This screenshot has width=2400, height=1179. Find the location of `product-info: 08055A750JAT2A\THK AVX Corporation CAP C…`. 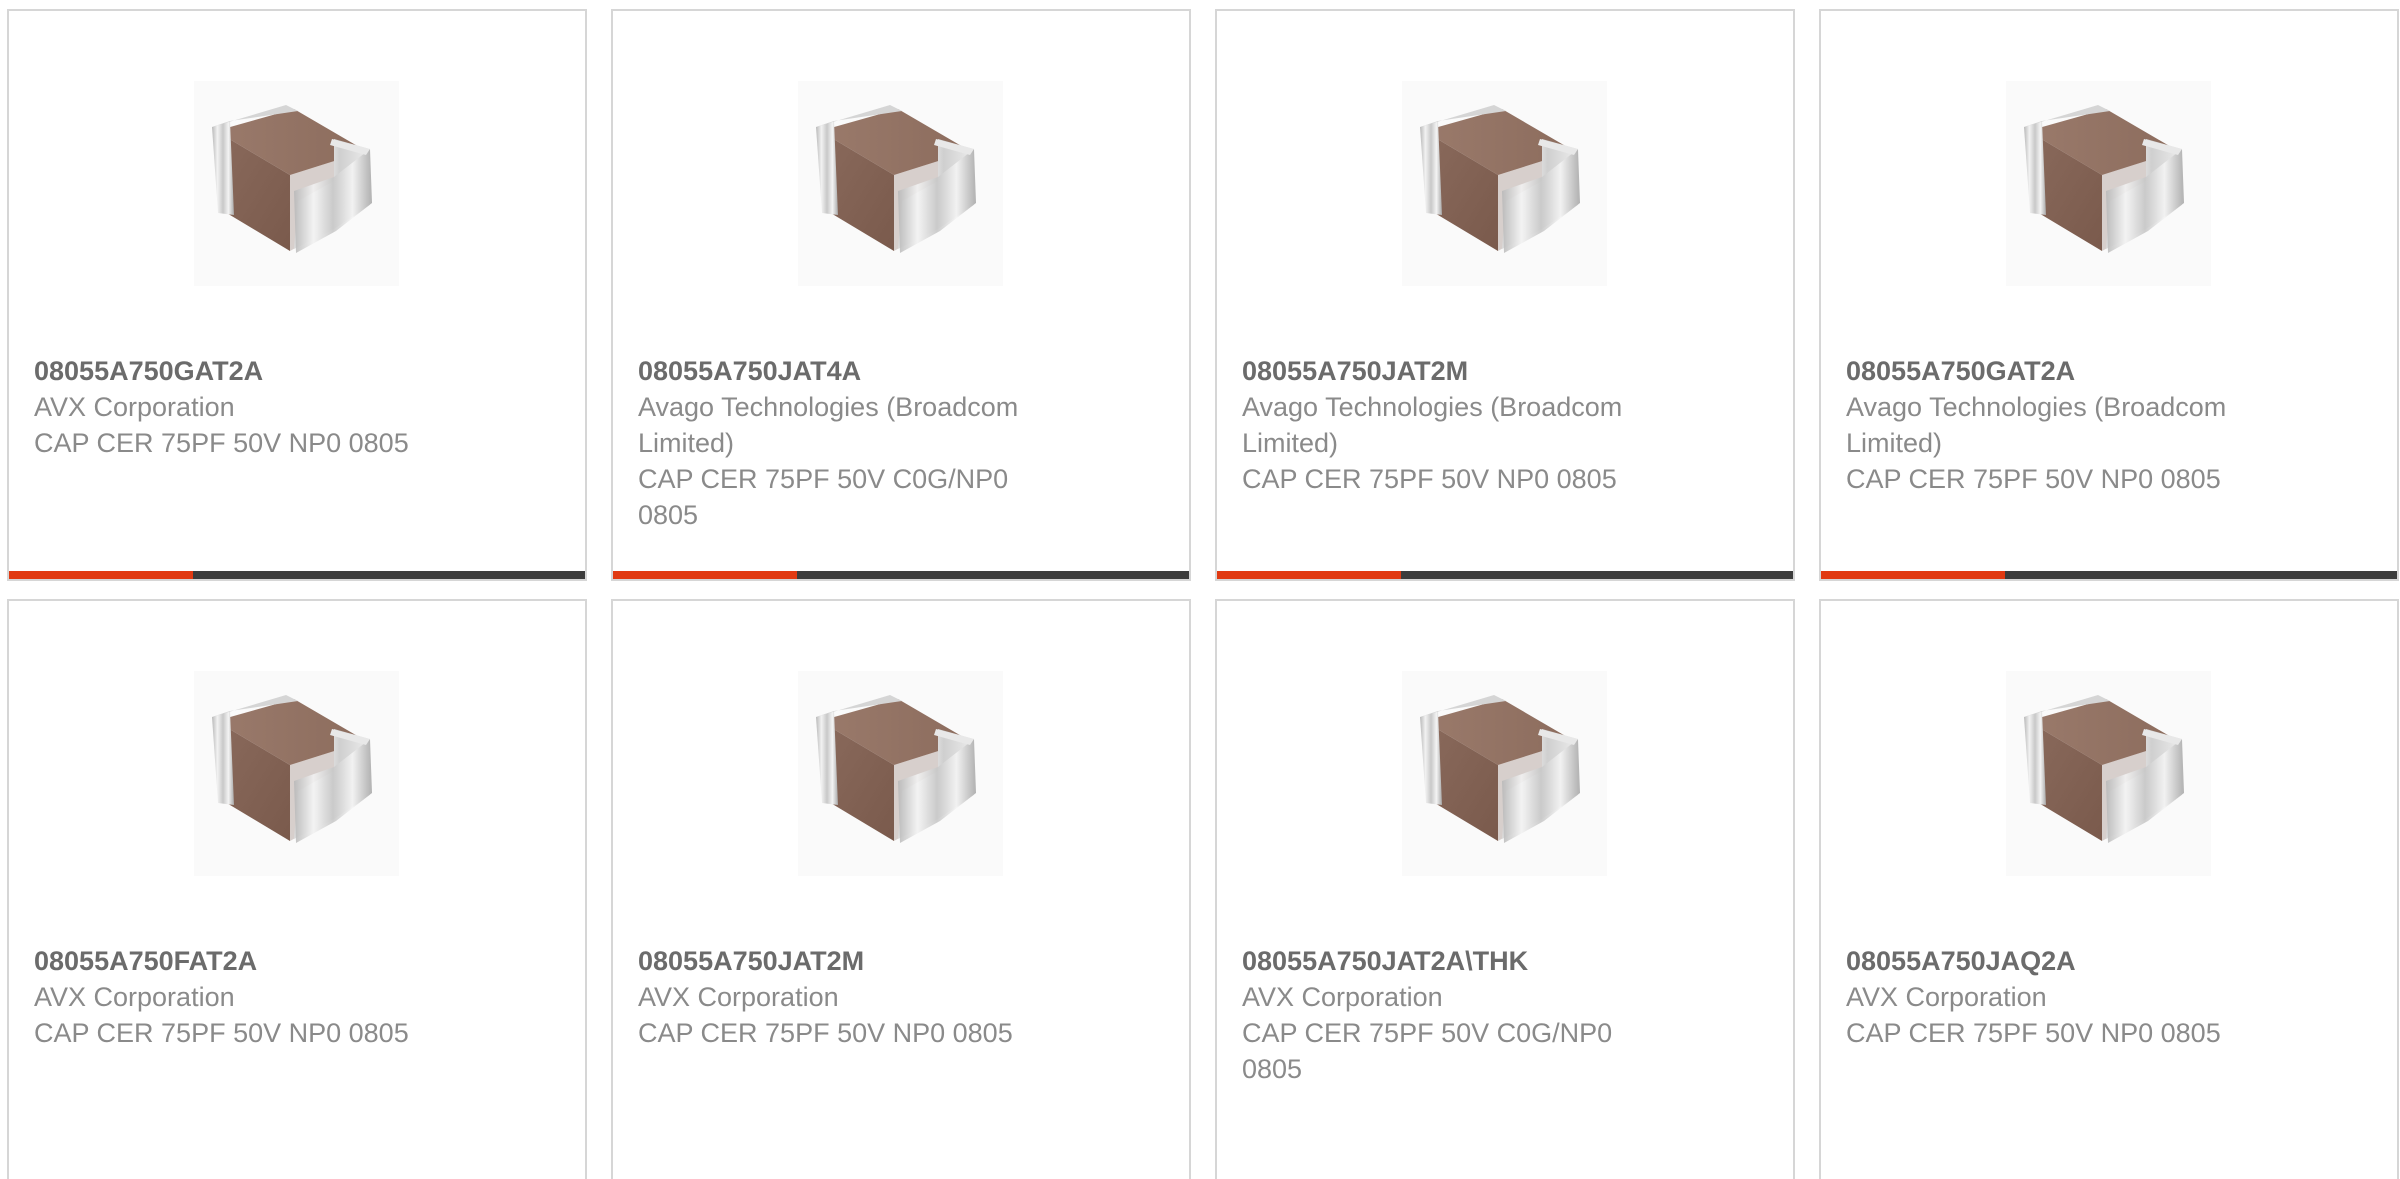

product-info: 08055A750JAT2A\THK AVX Corporation CAP C… is located at coordinates (1452, 1015).